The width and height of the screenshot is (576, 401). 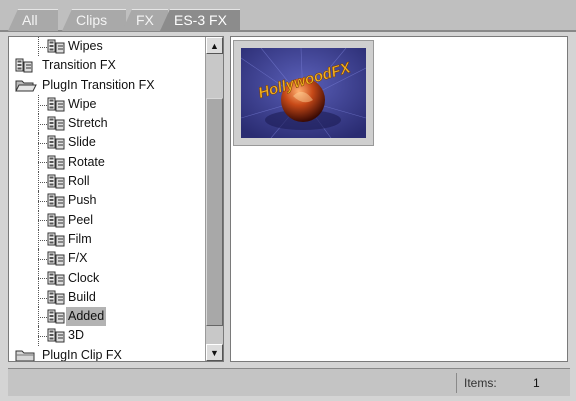 What do you see at coordinates (85, 46) in the screenshot?
I see `tree-item-label: Wipes` at bounding box center [85, 46].